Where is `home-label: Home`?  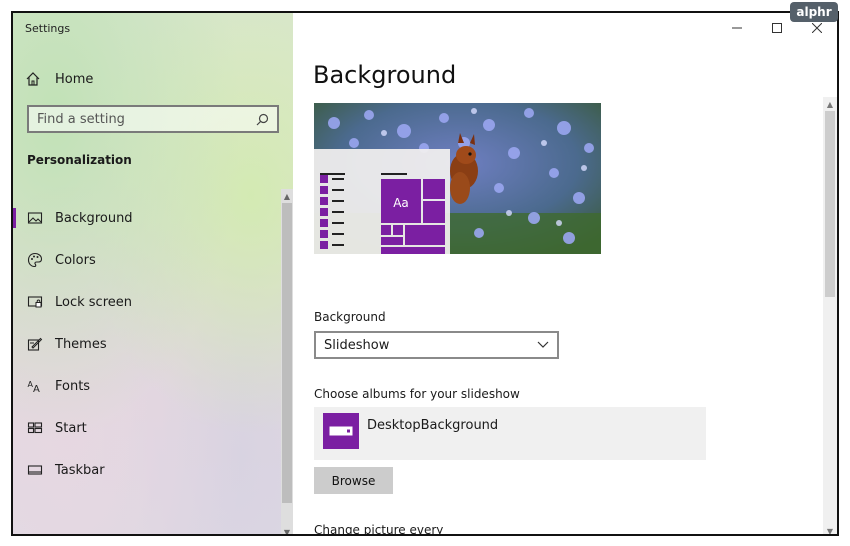 home-label: Home is located at coordinates (74, 79).